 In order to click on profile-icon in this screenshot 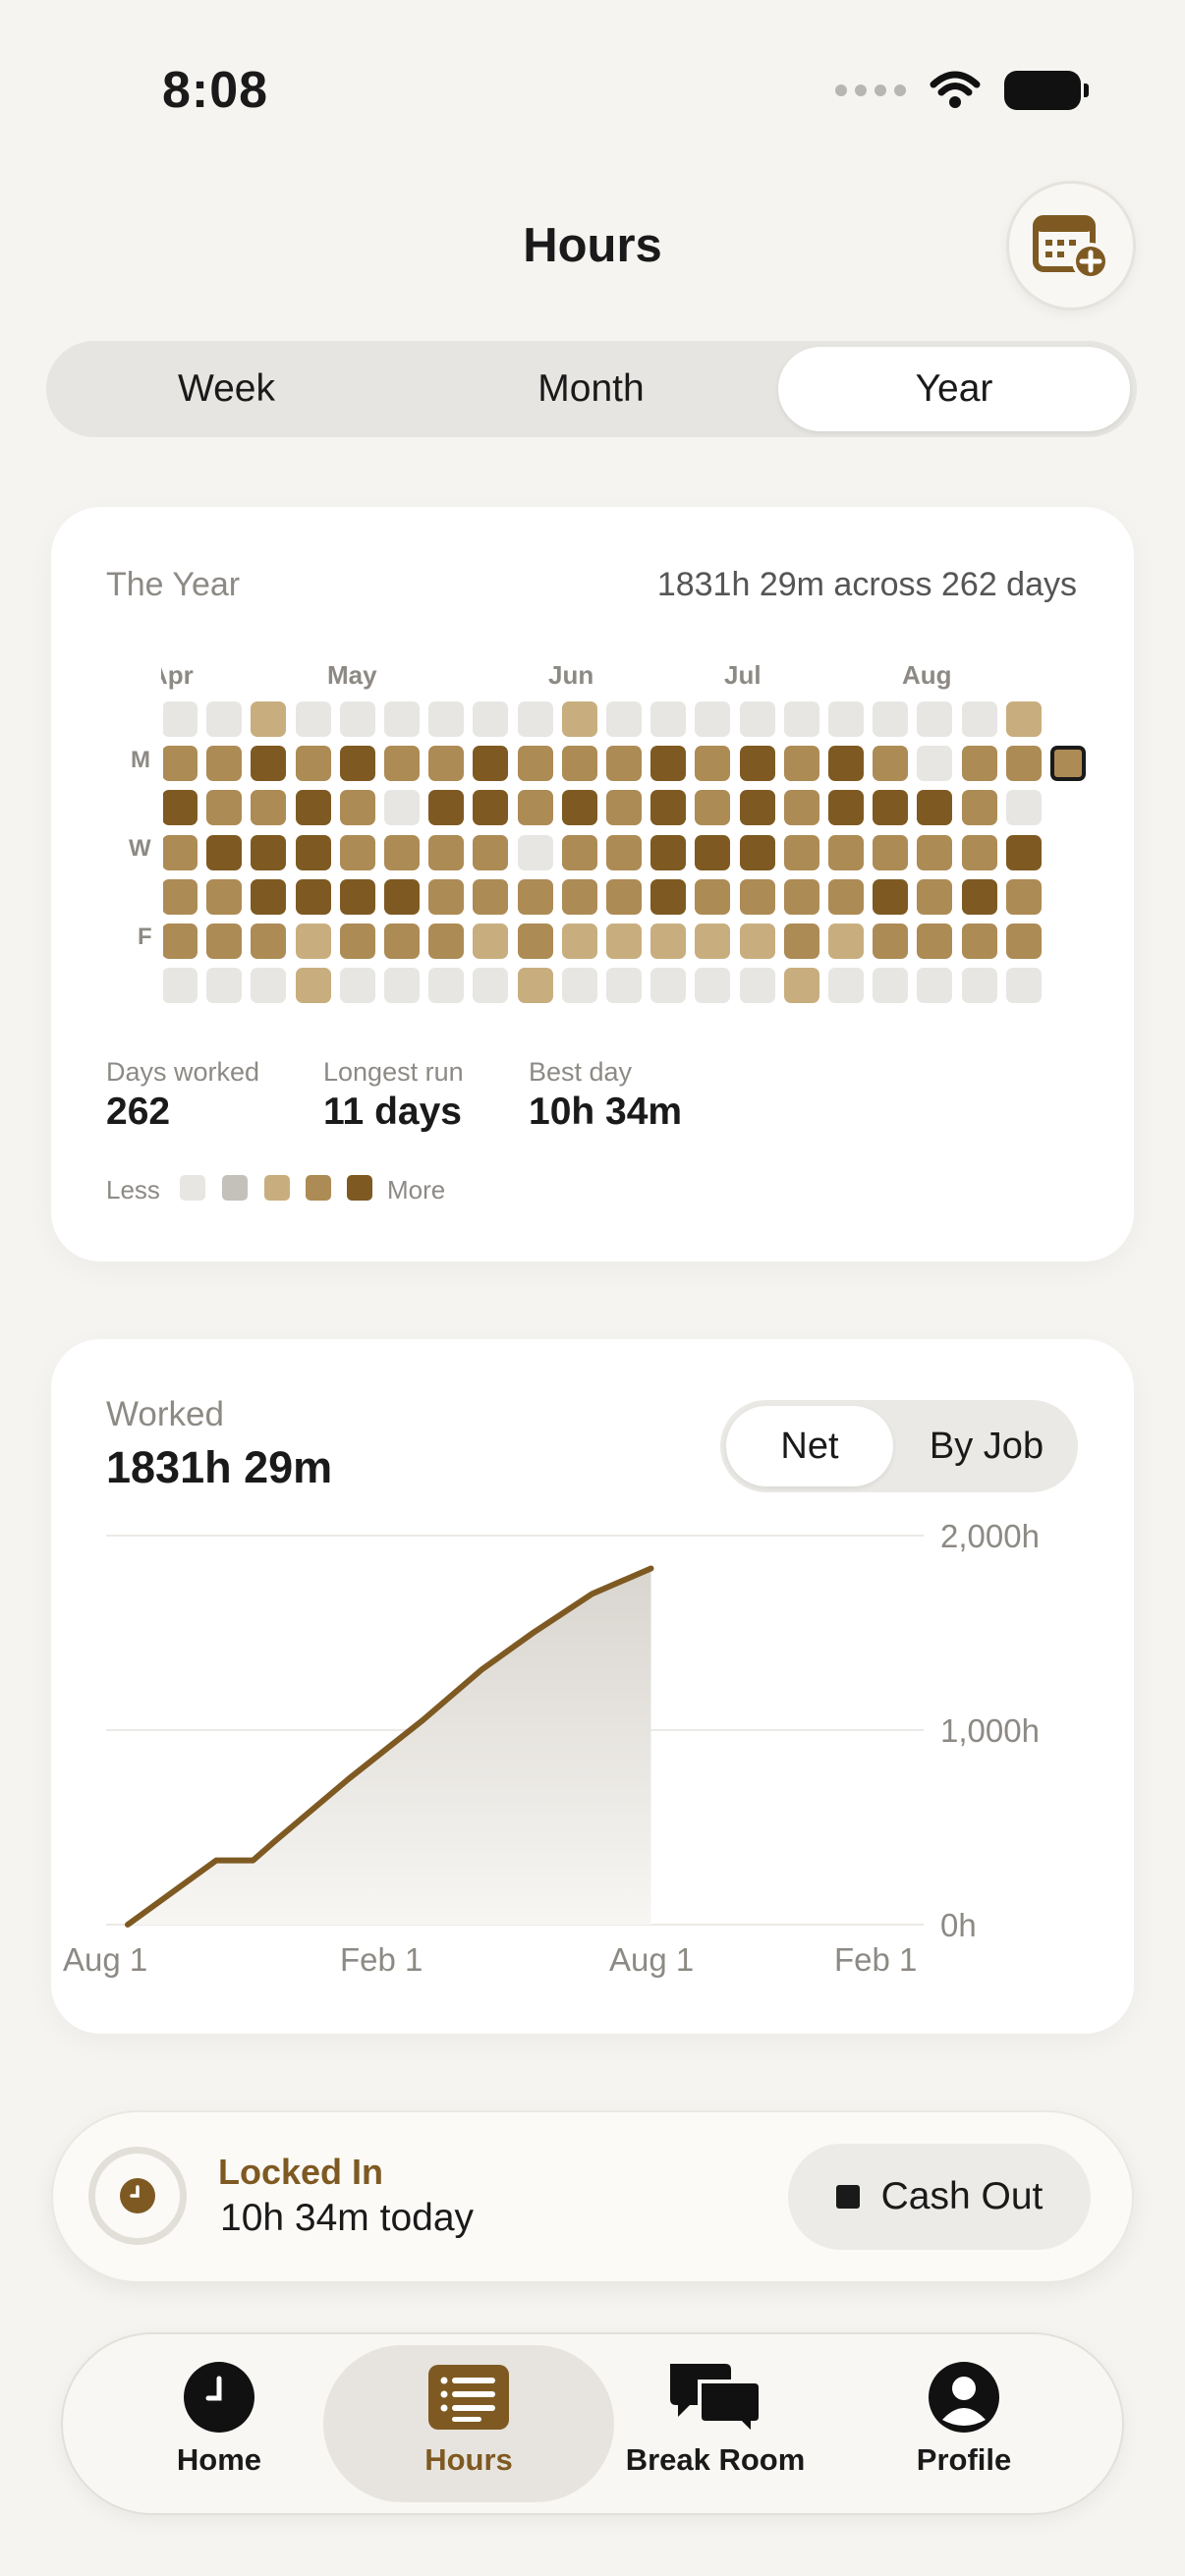, I will do `click(964, 2397)`.